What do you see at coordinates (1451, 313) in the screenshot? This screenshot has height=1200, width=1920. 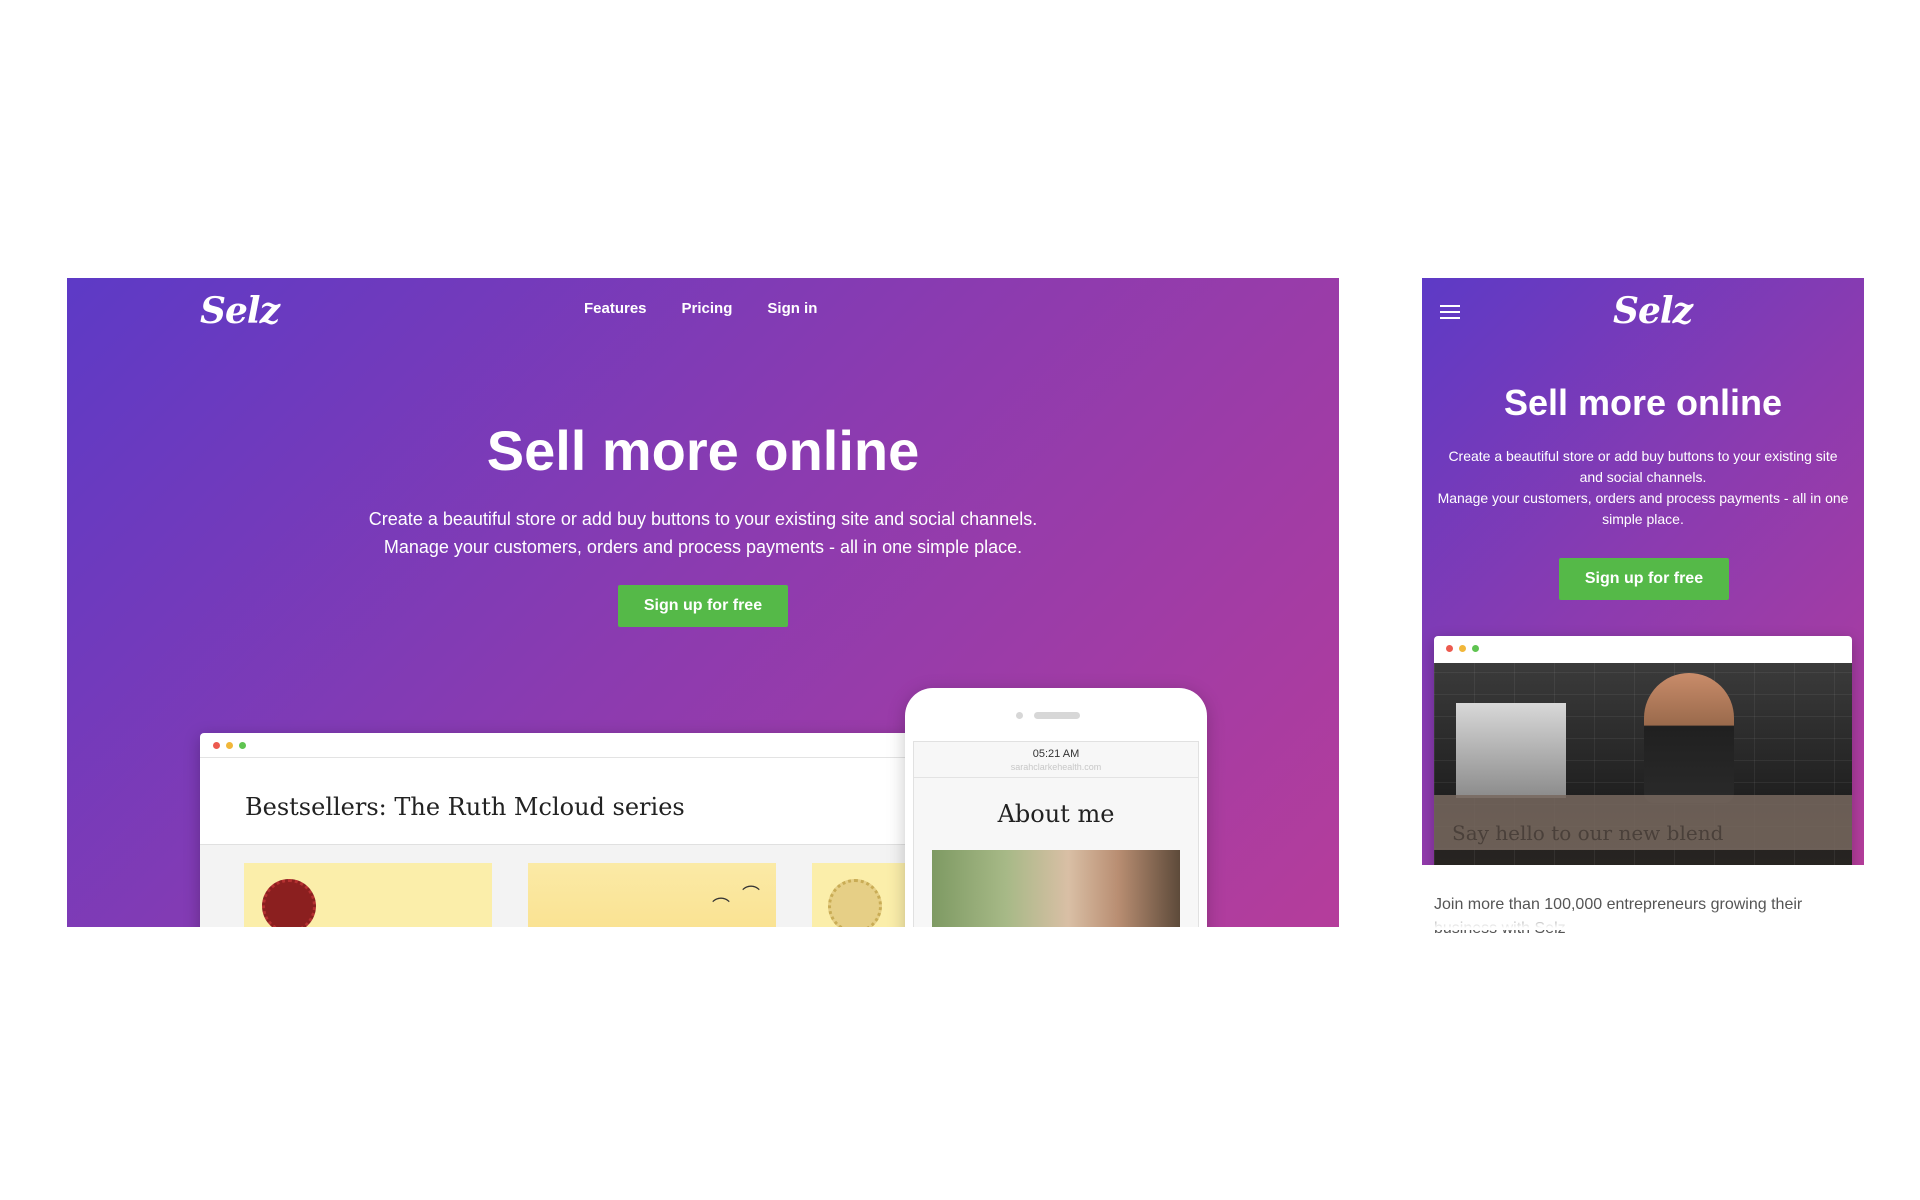 I see `hamburger-menu-icon` at bounding box center [1451, 313].